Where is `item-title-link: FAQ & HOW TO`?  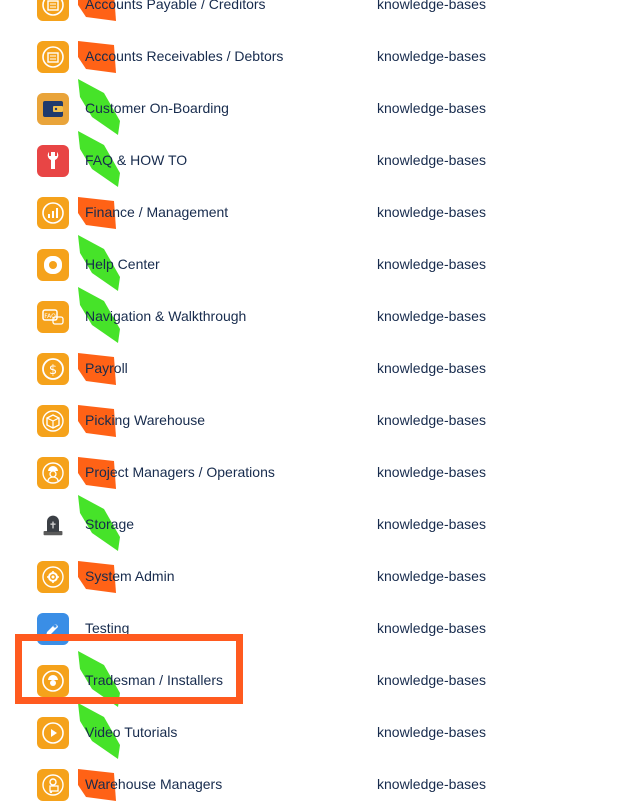
item-title-link: FAQ & HOW TO is located at coordinates (136, 160).